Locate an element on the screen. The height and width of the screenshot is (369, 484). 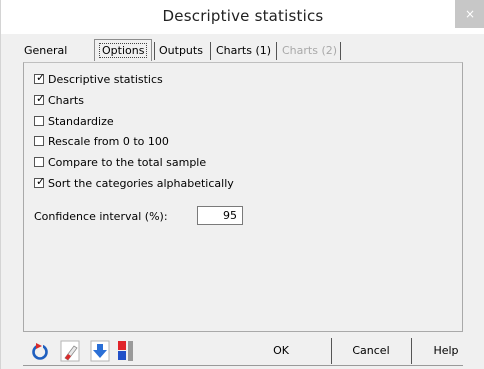
ok-button: OK is located at coordinates (281, 351).